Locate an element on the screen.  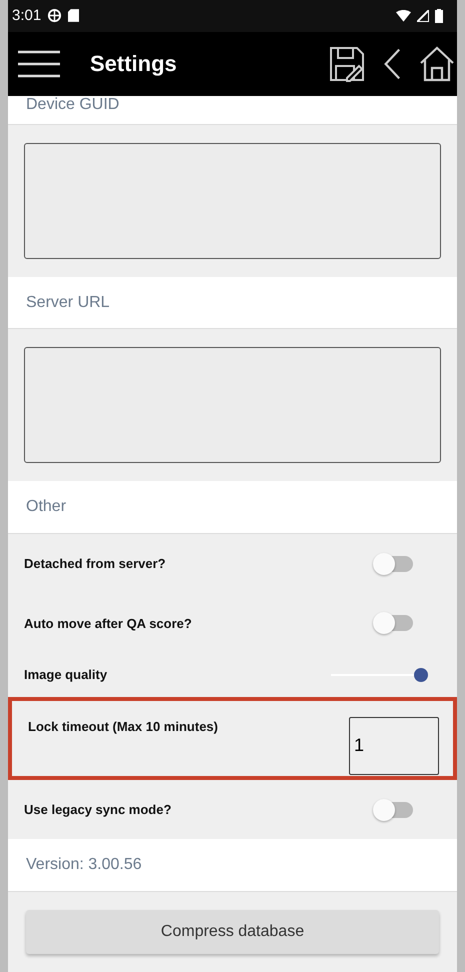
back-icon is located at coordinates (392, 63).